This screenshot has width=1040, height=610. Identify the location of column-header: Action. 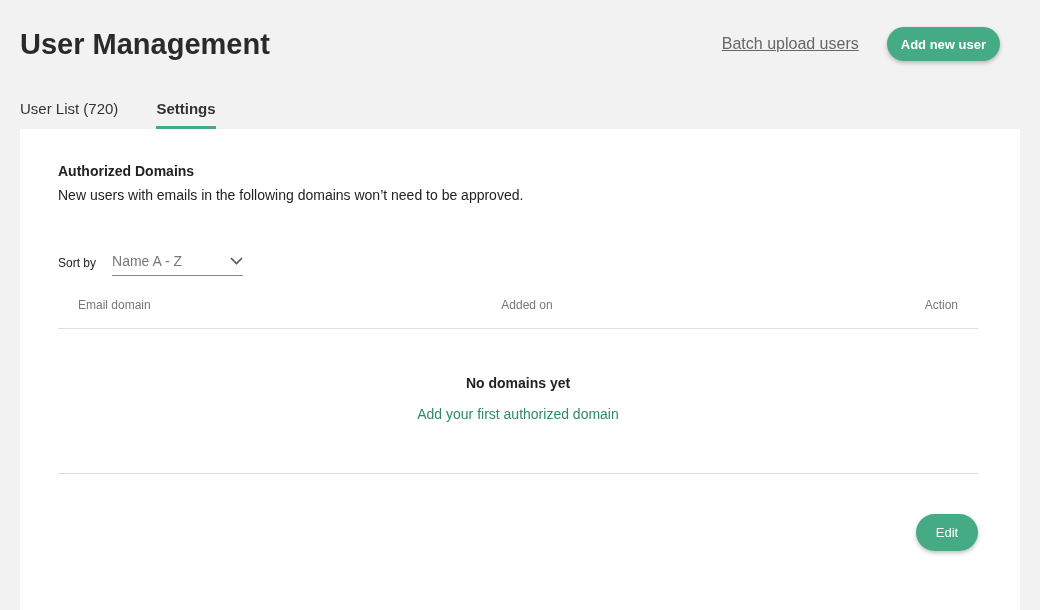
(941, 305).